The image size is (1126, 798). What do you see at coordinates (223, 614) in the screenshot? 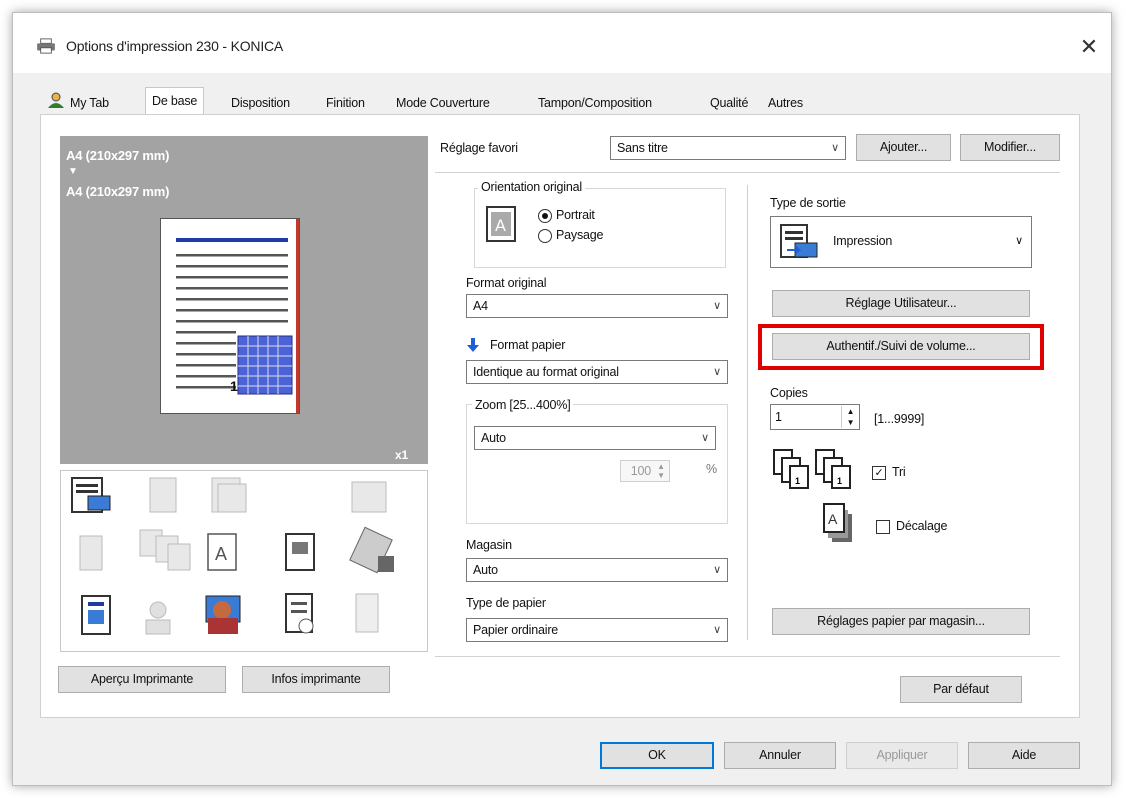
I see `user-auth-icon` at bounding box center [223, 614].